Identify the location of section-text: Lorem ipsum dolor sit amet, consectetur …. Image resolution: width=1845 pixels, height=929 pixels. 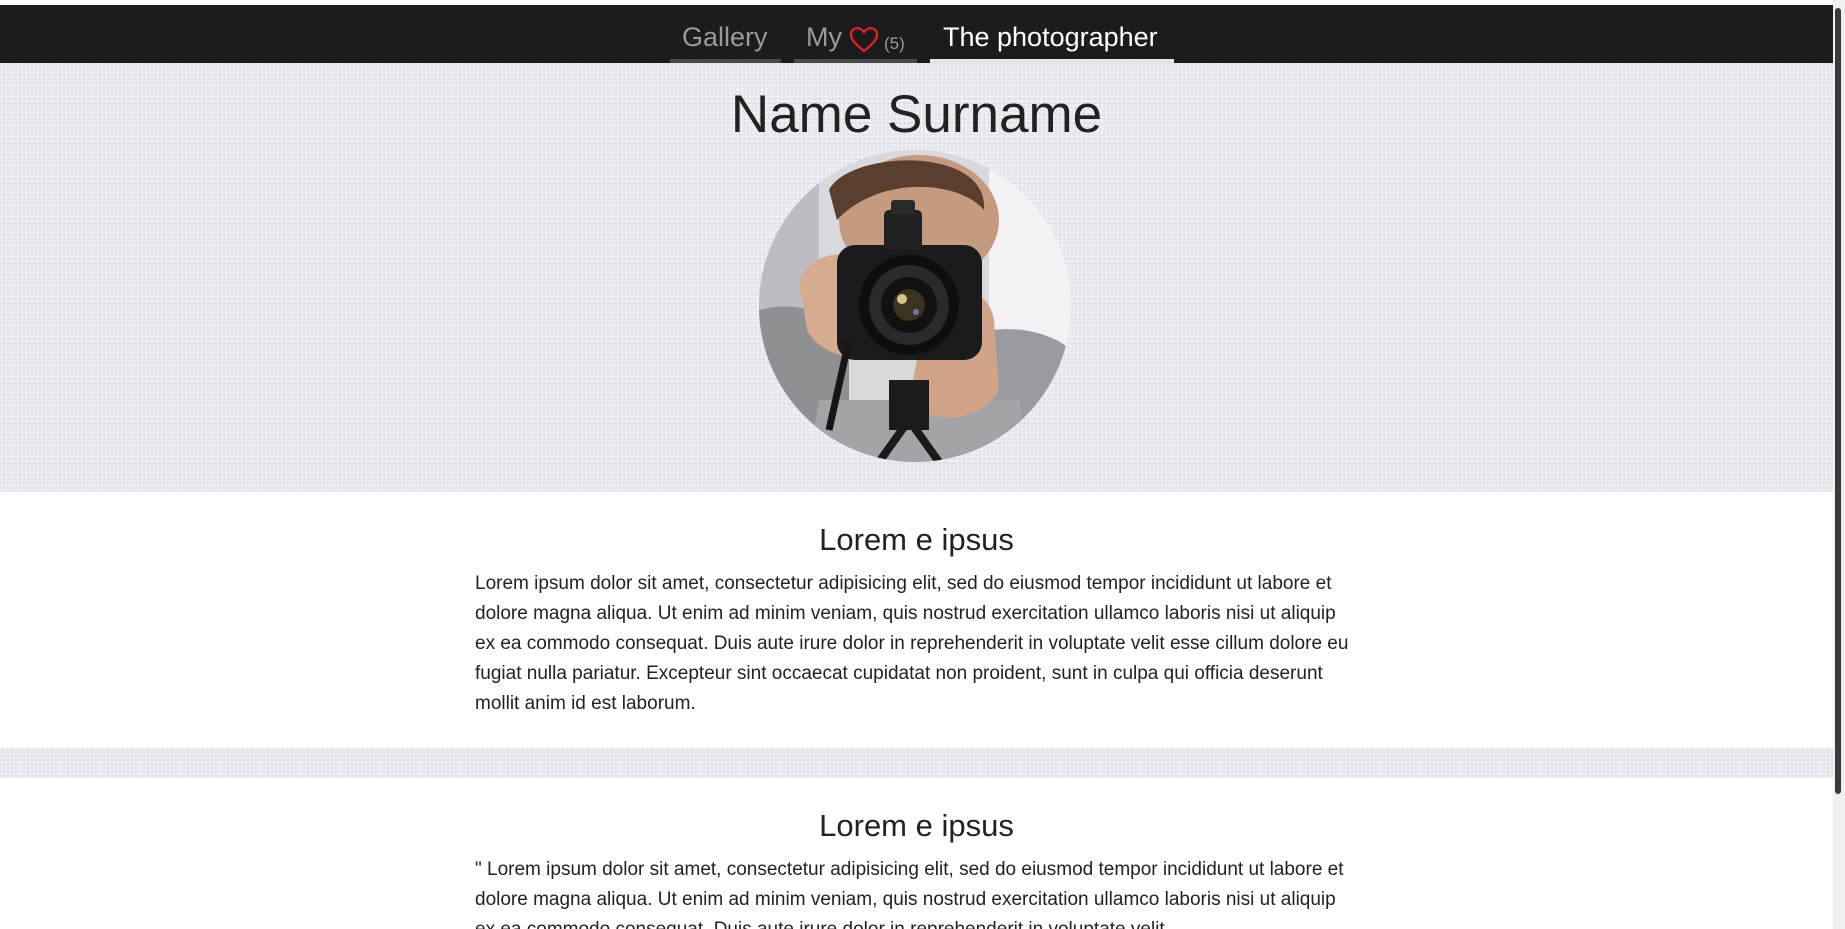
(912, 643).